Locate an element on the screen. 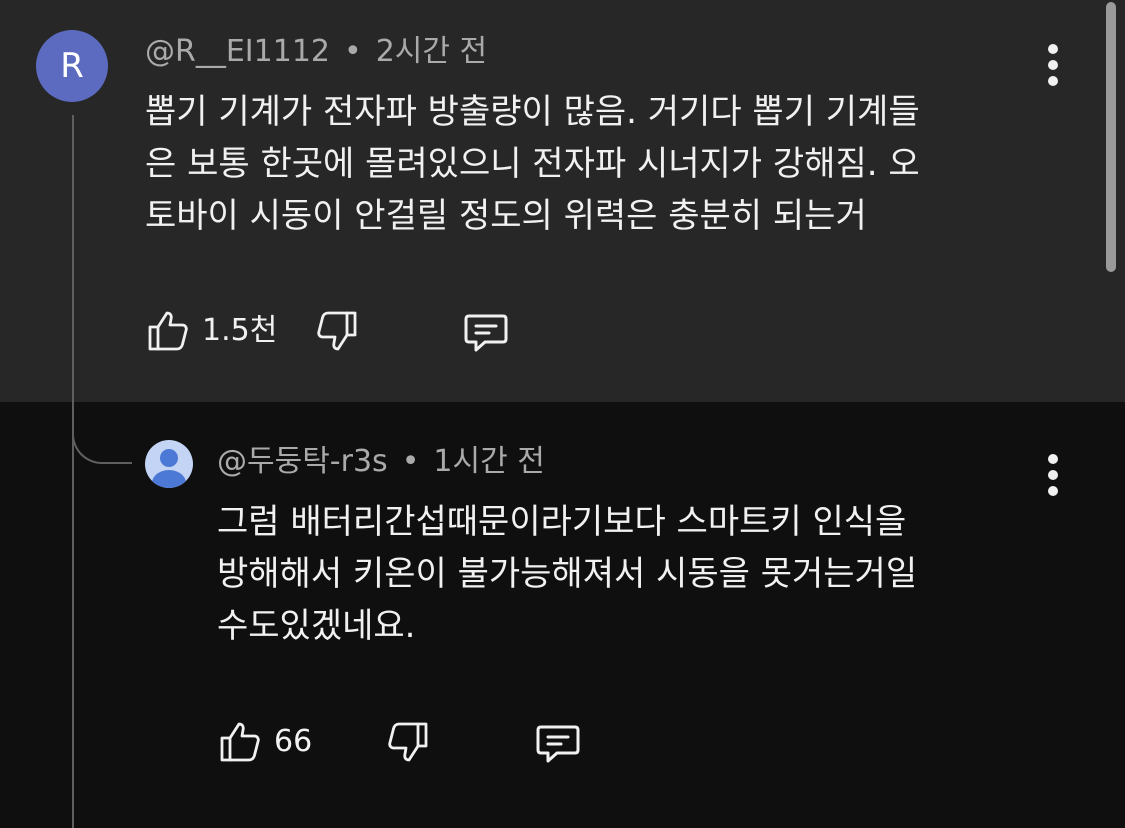 This screenshot has width=1125, height=828. like-count: 1.5천 is located at coordinates (240, 330).